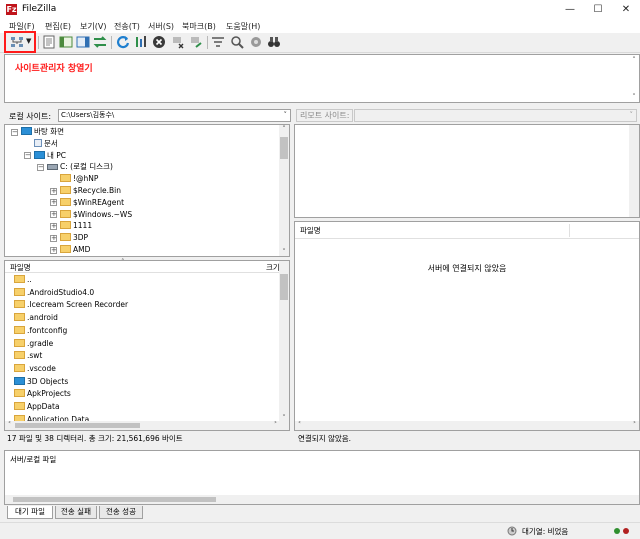 The image size is (640, 539). What do you see at coordinates (322, 78) in the screenshot?
I see `message-log-panel: 사이트관리자 창열기 ˄ ˅` at bounding box center [322, 78].